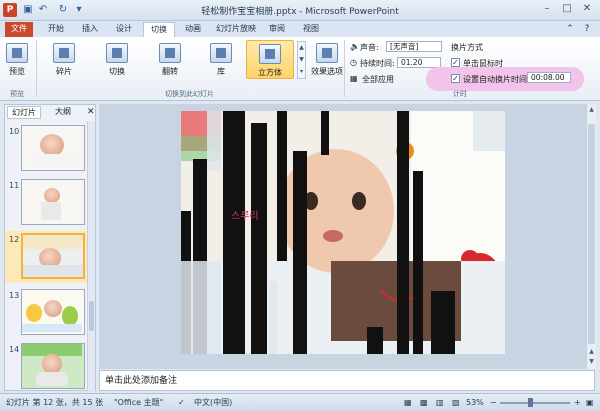 The width and height of the screenshot is (600, 411). What do you see at coordinates (14, 131) in the screenshot?
I see `slide-number: 10` at bounding box center [14, 131].